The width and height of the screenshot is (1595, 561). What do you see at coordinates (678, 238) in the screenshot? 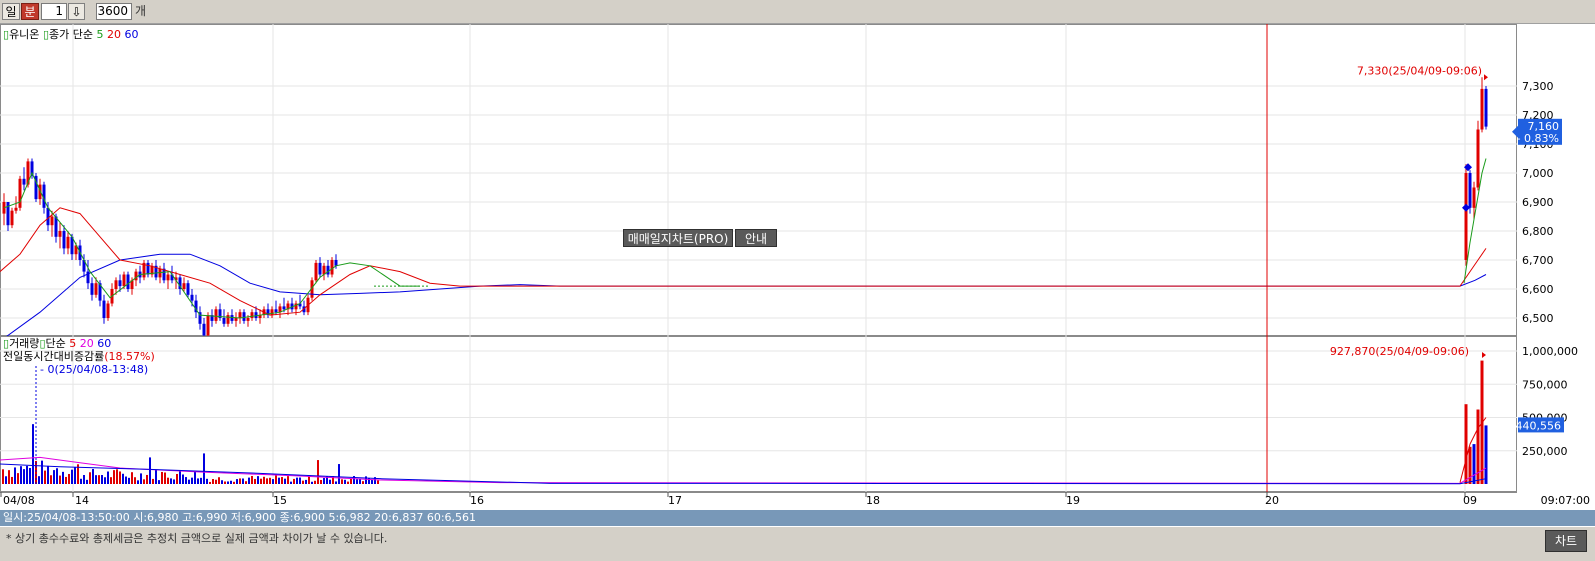
I see `trade-journal-chart-button: 매매일지차트(PRO)` at bounding box center [678, 238].